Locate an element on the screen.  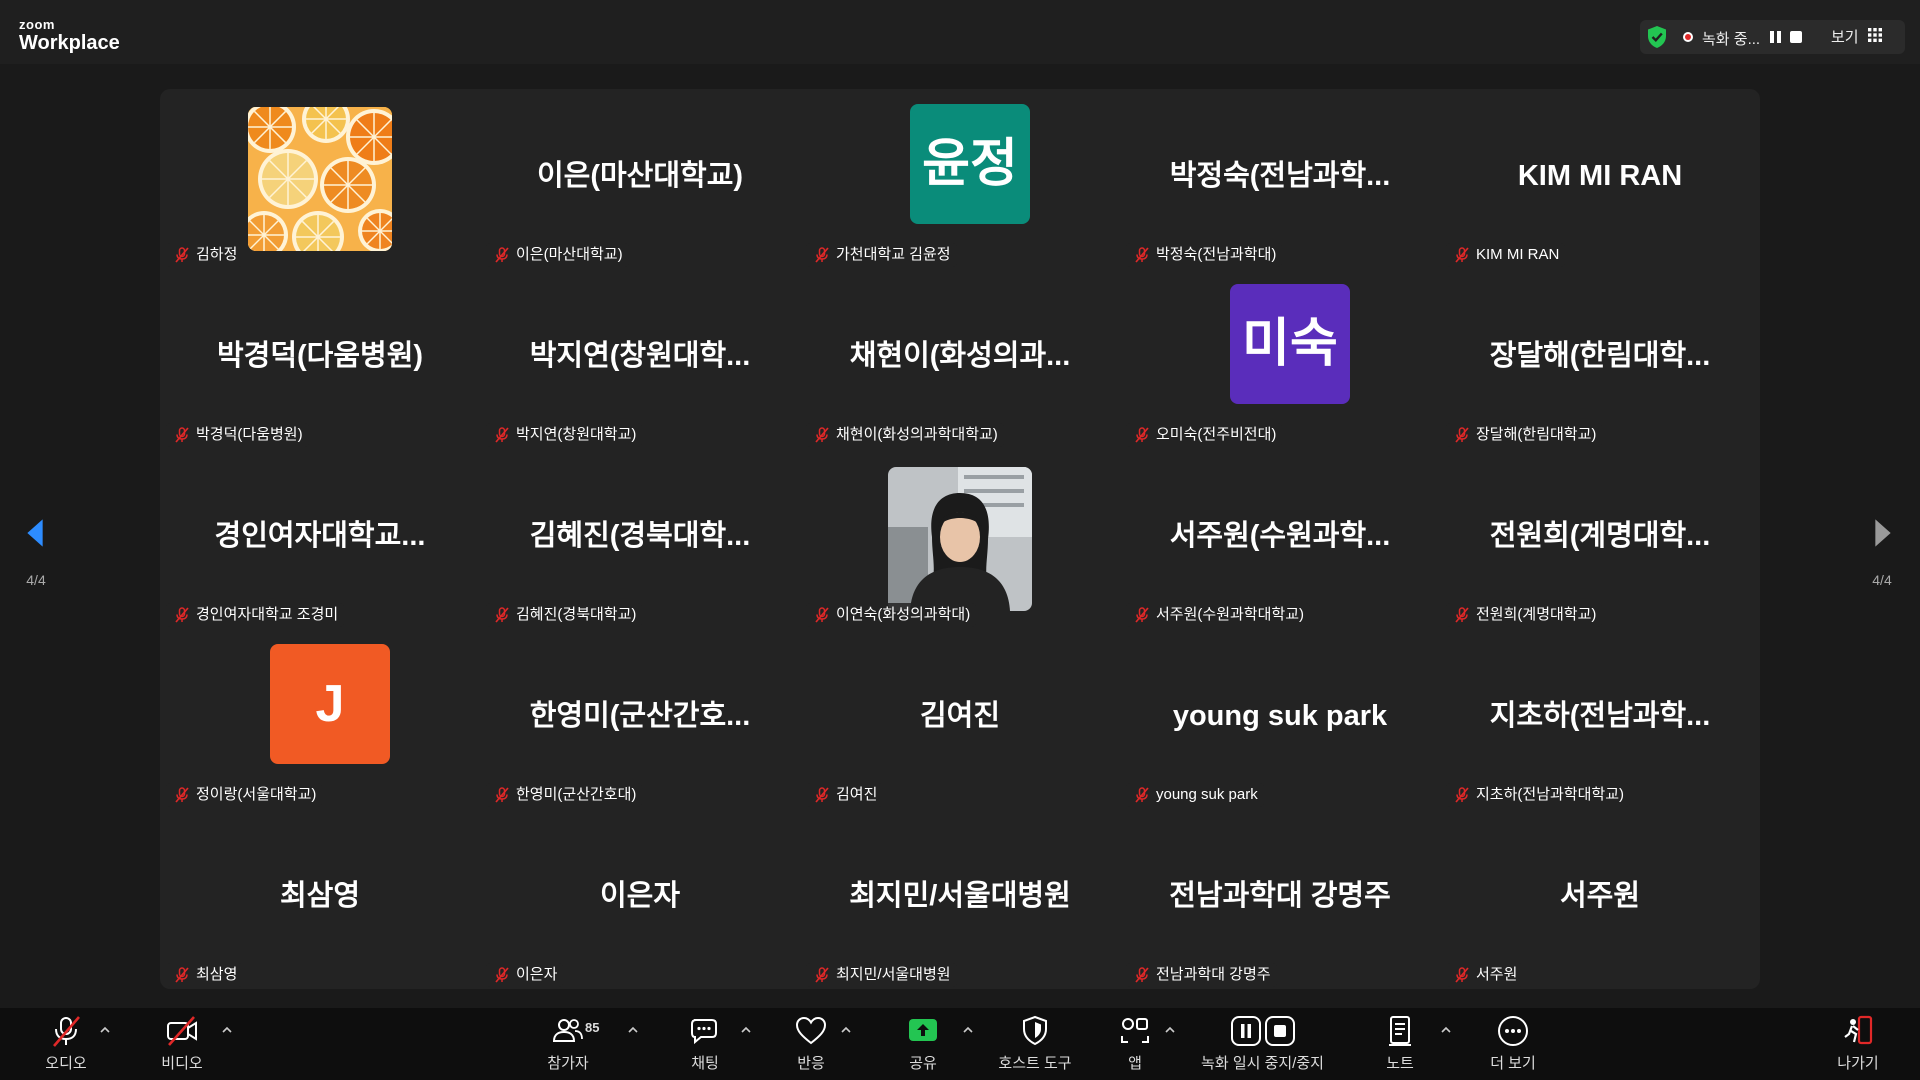
participant-tile: 최삼영 최삼영 is located at coordinates (320, 899).